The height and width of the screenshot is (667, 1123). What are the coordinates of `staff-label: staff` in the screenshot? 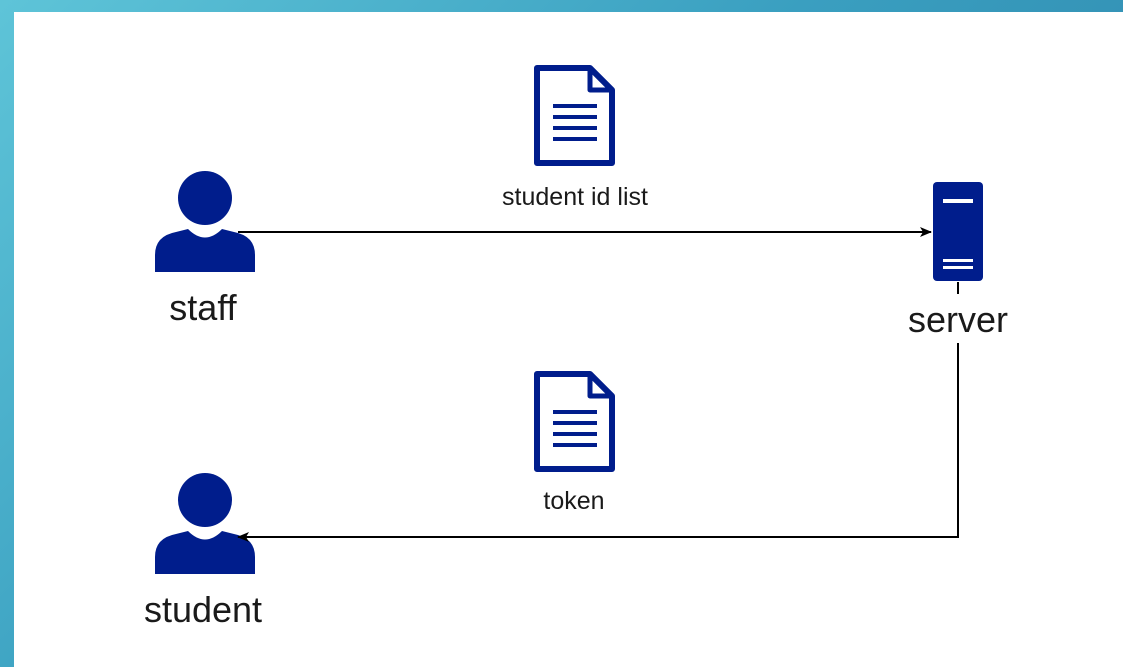 It's located at (203, 307).